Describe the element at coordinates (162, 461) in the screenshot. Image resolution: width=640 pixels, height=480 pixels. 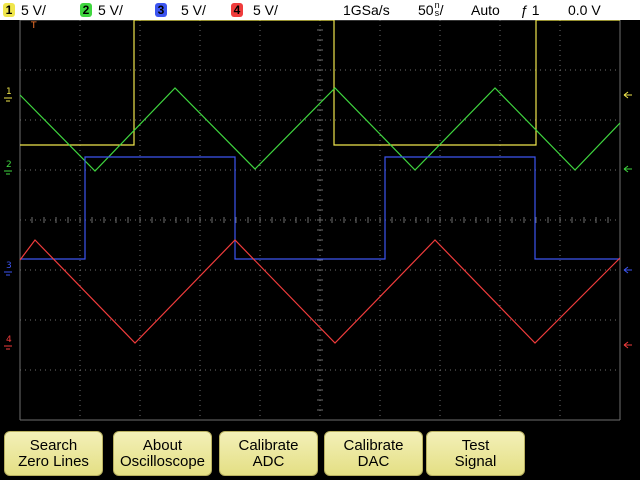
I see `softkey-label-line2: Oscilloscope` at that location.